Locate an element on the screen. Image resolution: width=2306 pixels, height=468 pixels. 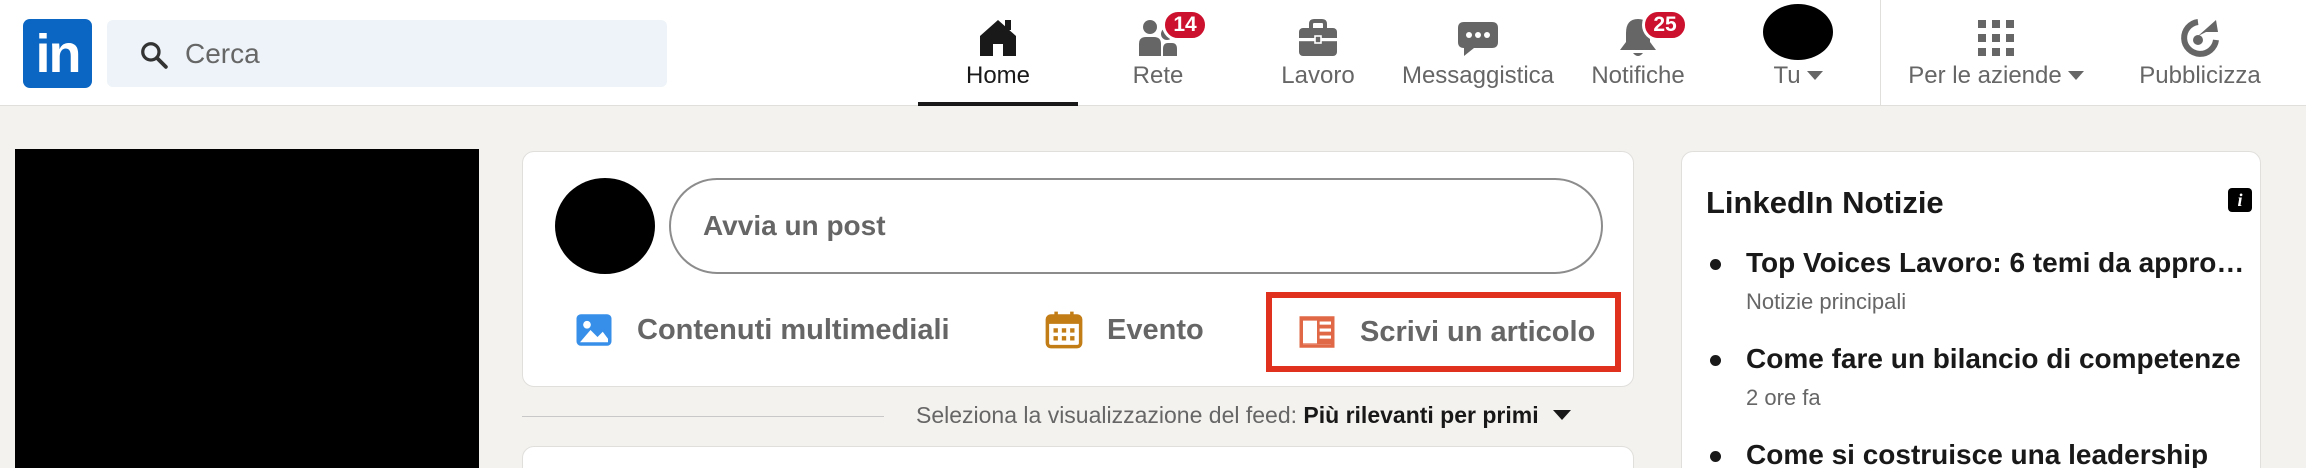
profile-card is located at coordinates (247, 308).